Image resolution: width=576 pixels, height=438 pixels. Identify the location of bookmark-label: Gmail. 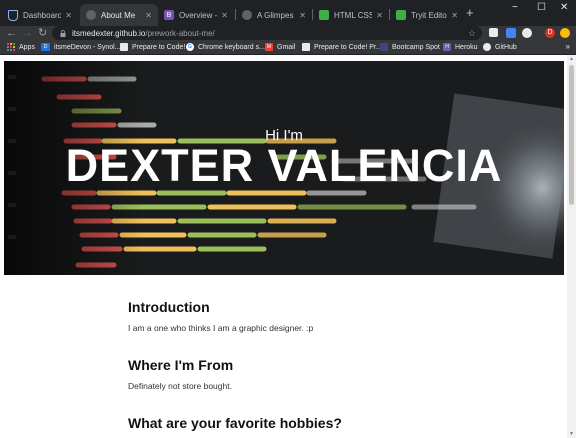
(286, 47).